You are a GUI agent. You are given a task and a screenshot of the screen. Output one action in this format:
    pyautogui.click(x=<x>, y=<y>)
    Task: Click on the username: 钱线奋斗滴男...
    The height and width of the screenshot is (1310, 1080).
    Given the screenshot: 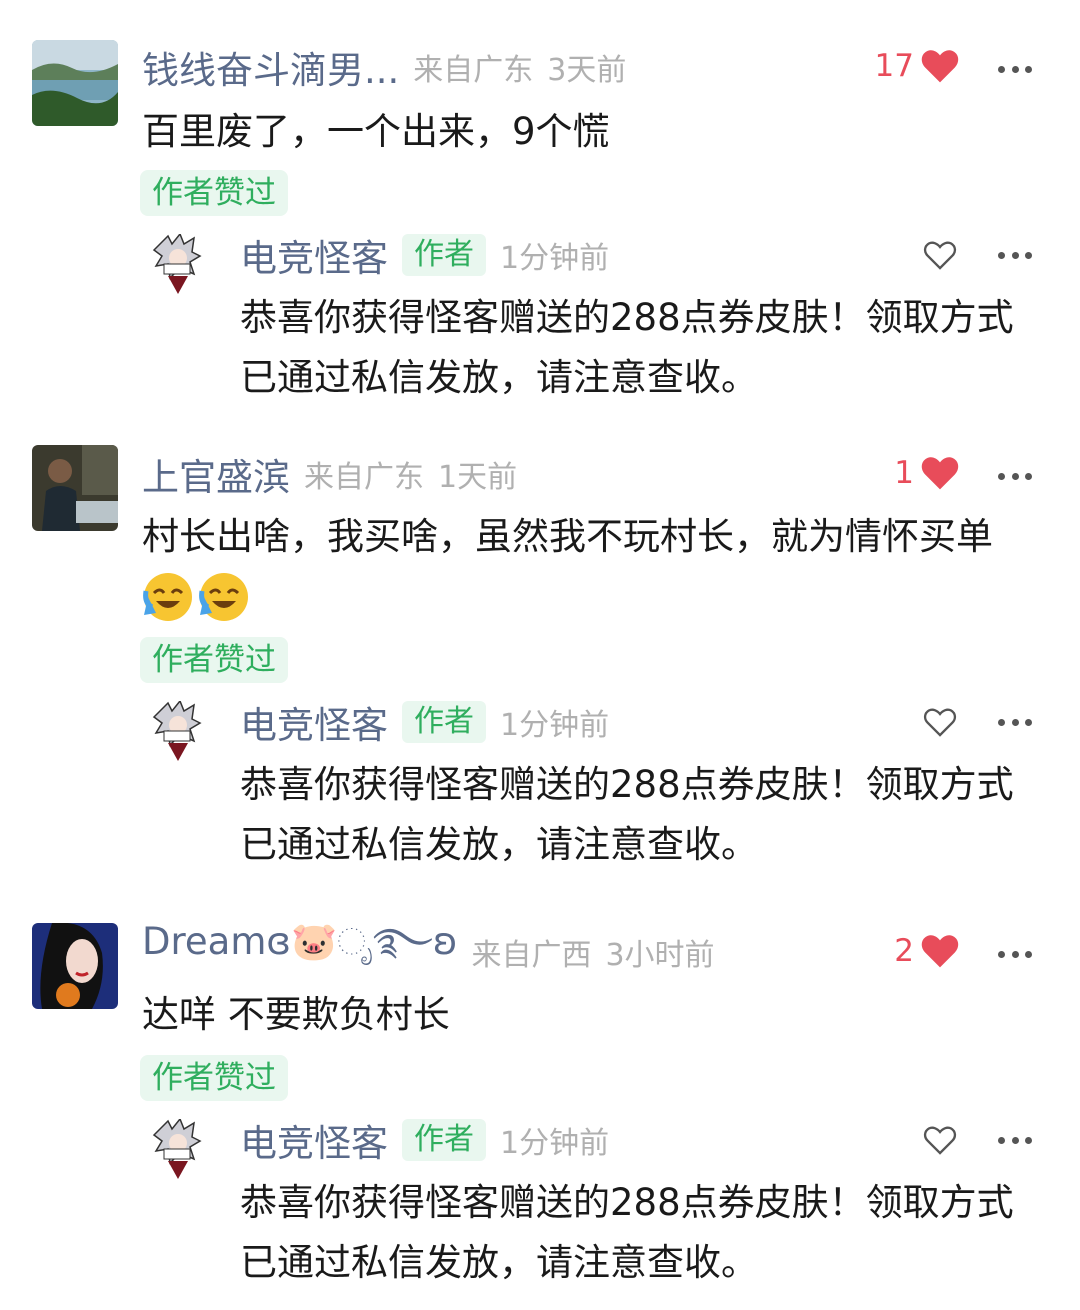 What is the action you would take?
    pyautogui.click(x=270, y=67)
    